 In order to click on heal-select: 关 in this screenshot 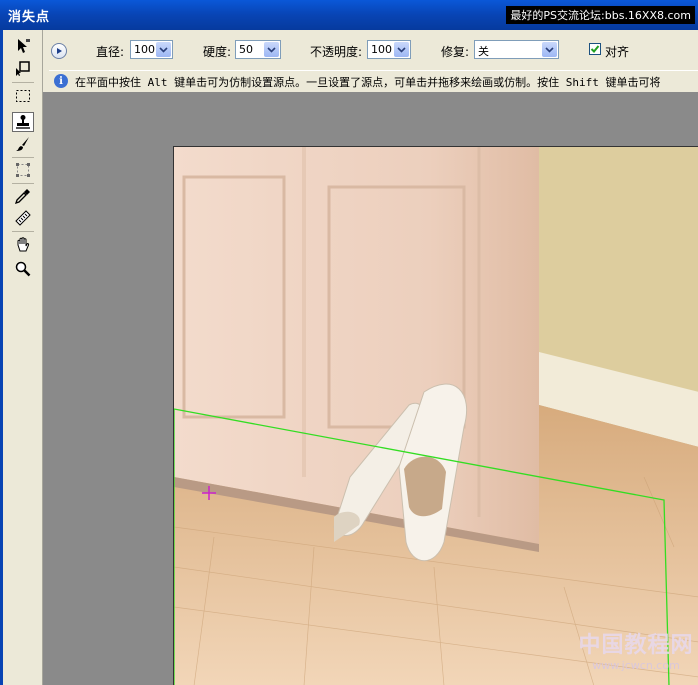, I will do `click(516, 49)`.